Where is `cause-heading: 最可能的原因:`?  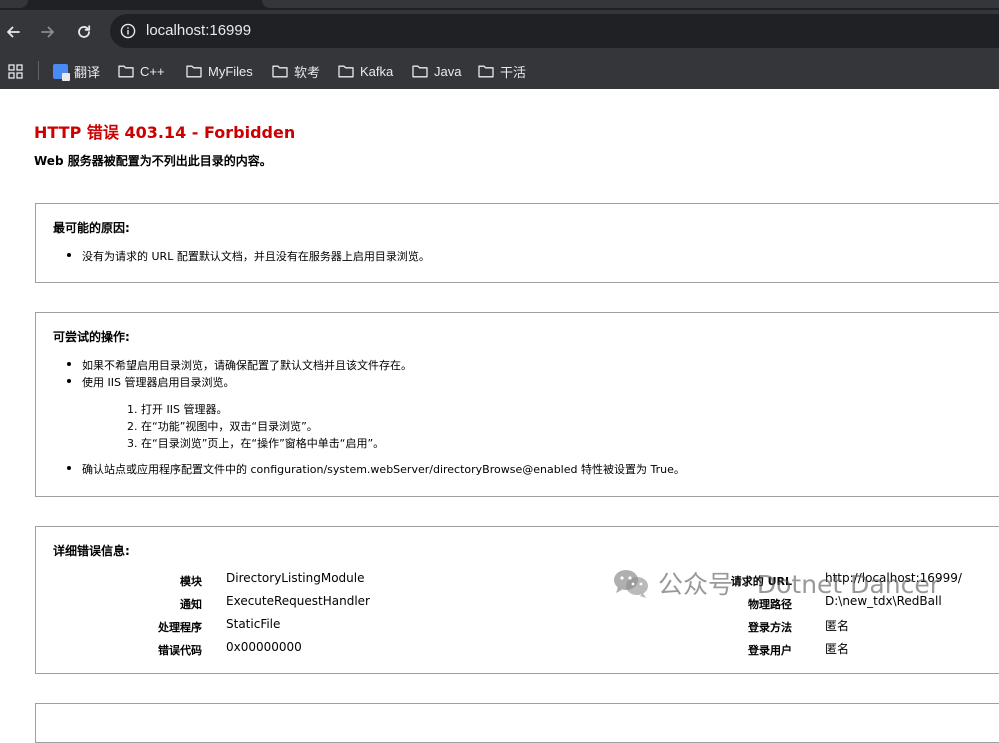 cause-heading: 最可能的原因: is located at coordinates (91, 228).